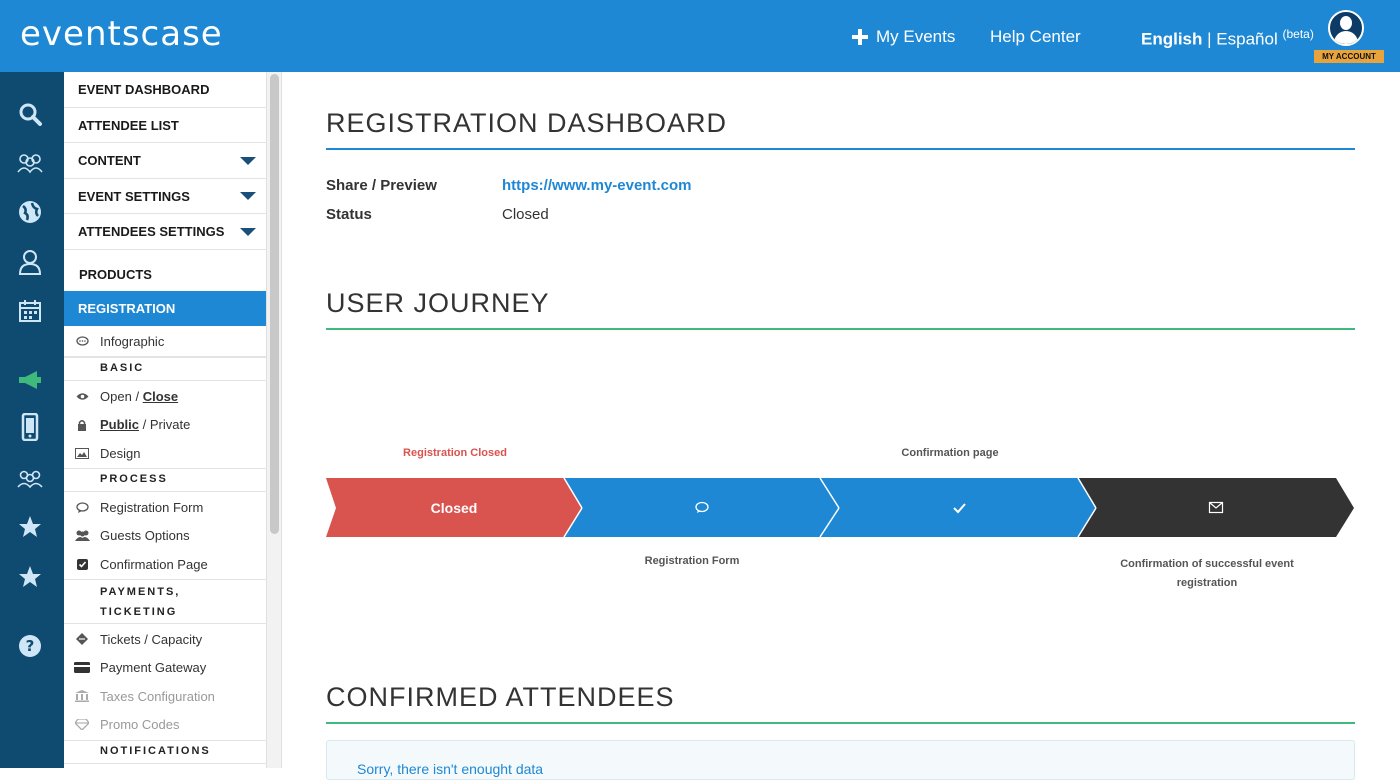  What do you see at coordinates (381, 185) in the screenshot?
I see `share-preview-label: Share / Preview` at bounding box center [381, 185].